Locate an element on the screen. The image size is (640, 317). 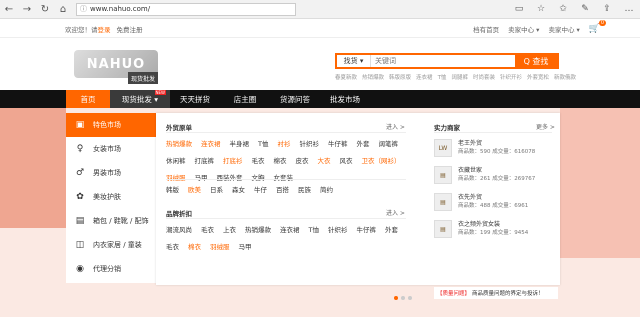
tag-link: 牛仔 is located at coordinates (260, 189).